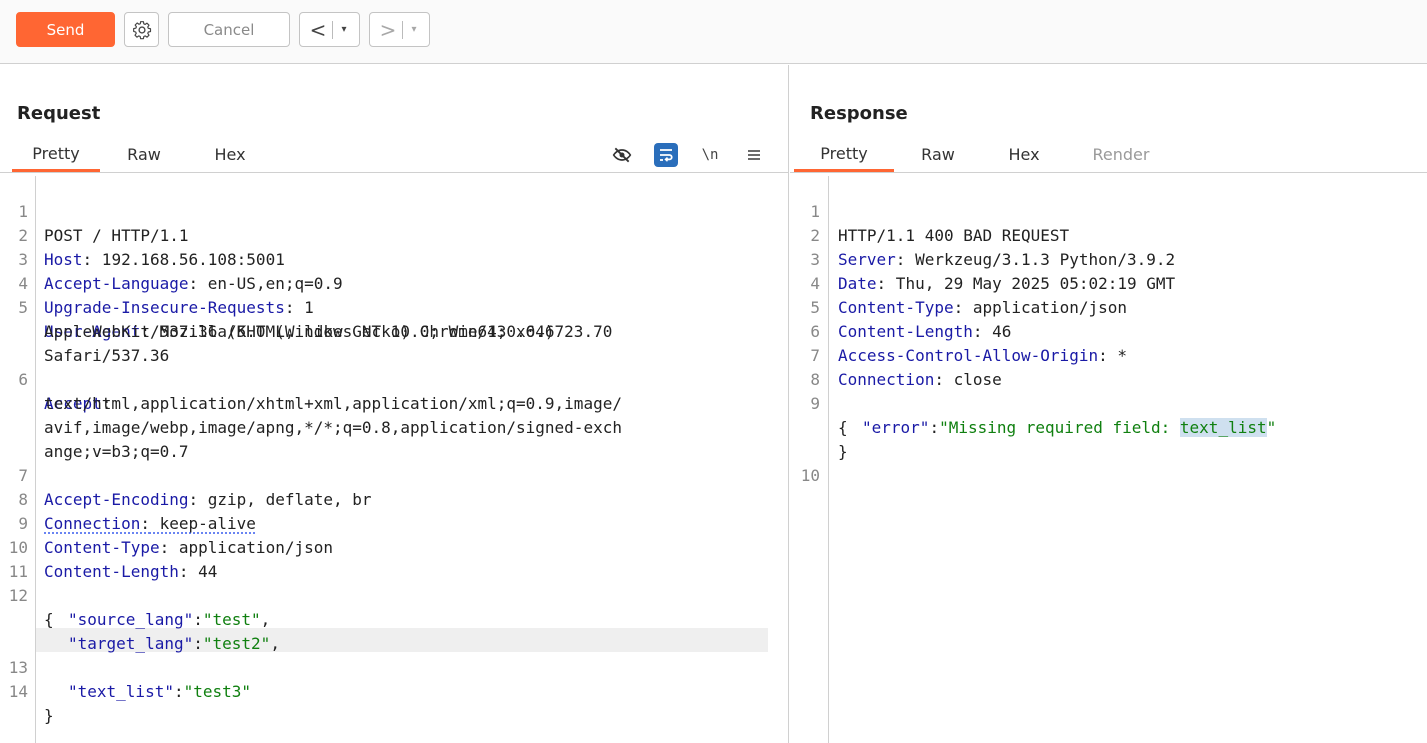  I want to click on header-key: Content-Length, so click(111, 571).